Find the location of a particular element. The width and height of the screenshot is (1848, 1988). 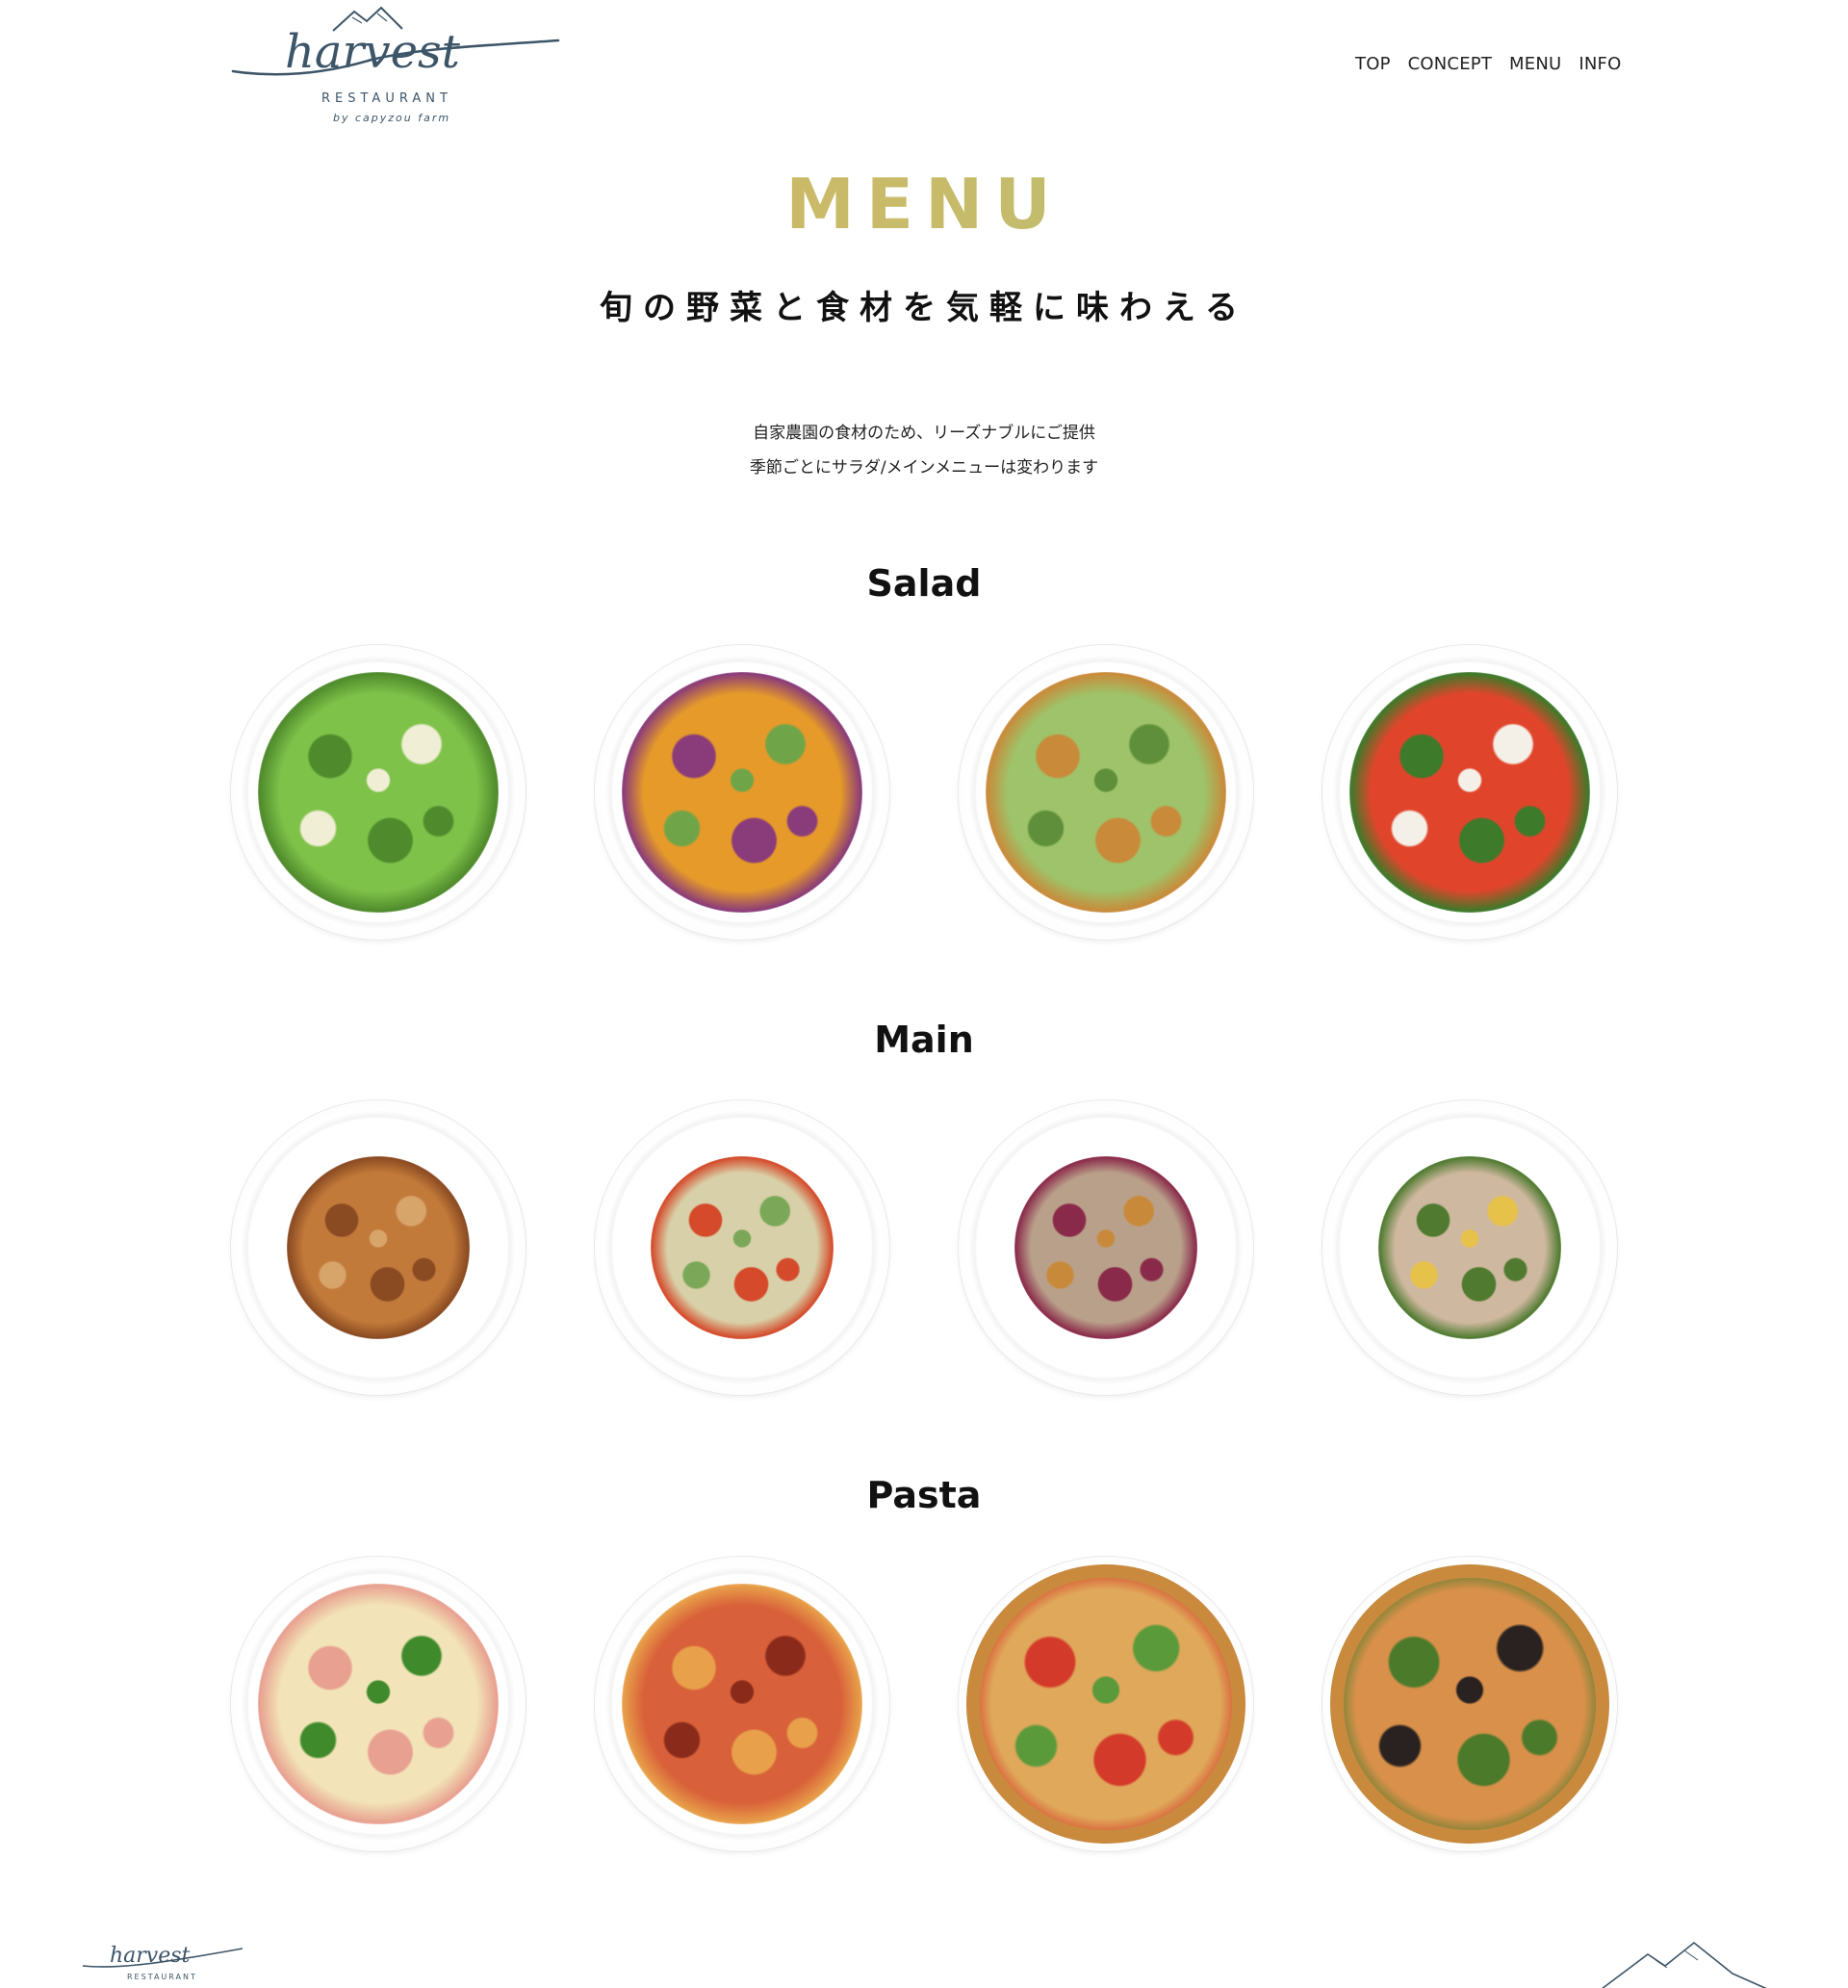

asparagus-parmesan-salad-photo is located at coordinates (378, 792).